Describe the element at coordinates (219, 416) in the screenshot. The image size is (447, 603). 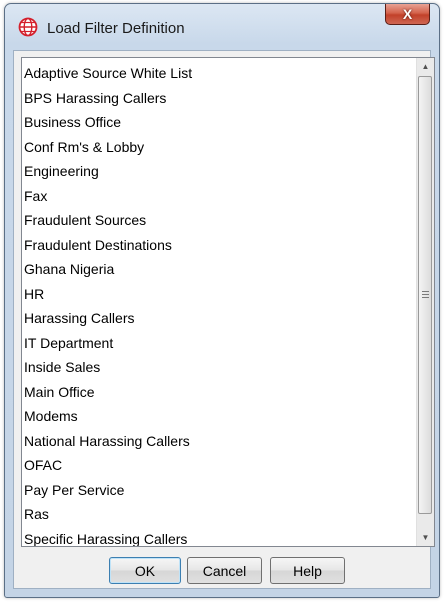
I see `list-item: Modems` at that location.